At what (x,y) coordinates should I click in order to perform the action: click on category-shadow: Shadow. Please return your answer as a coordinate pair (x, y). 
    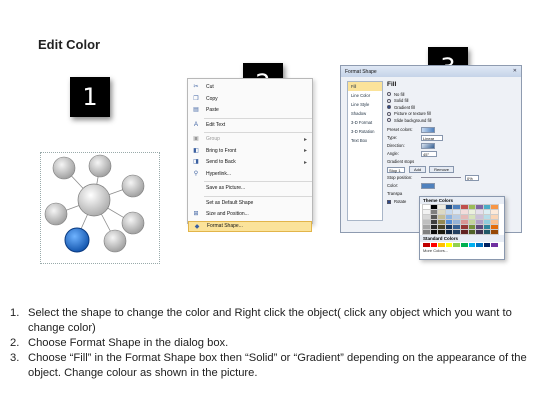
    Looking at the image, I should click on (365, 113).